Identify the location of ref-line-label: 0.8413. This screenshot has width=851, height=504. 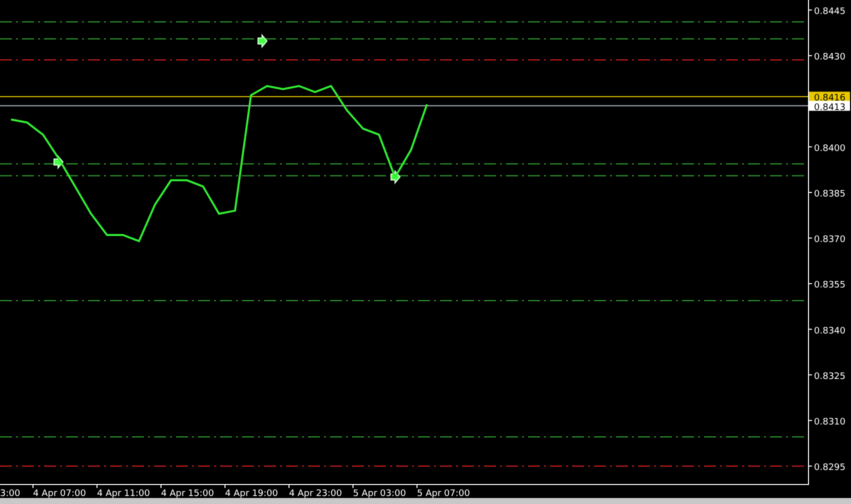
(830, 107).